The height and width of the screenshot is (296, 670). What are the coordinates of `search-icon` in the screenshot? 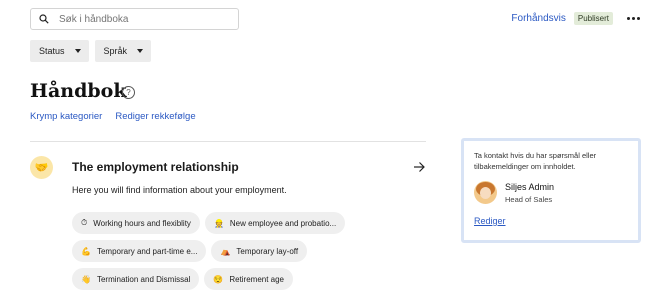 It's located at (44, 19).